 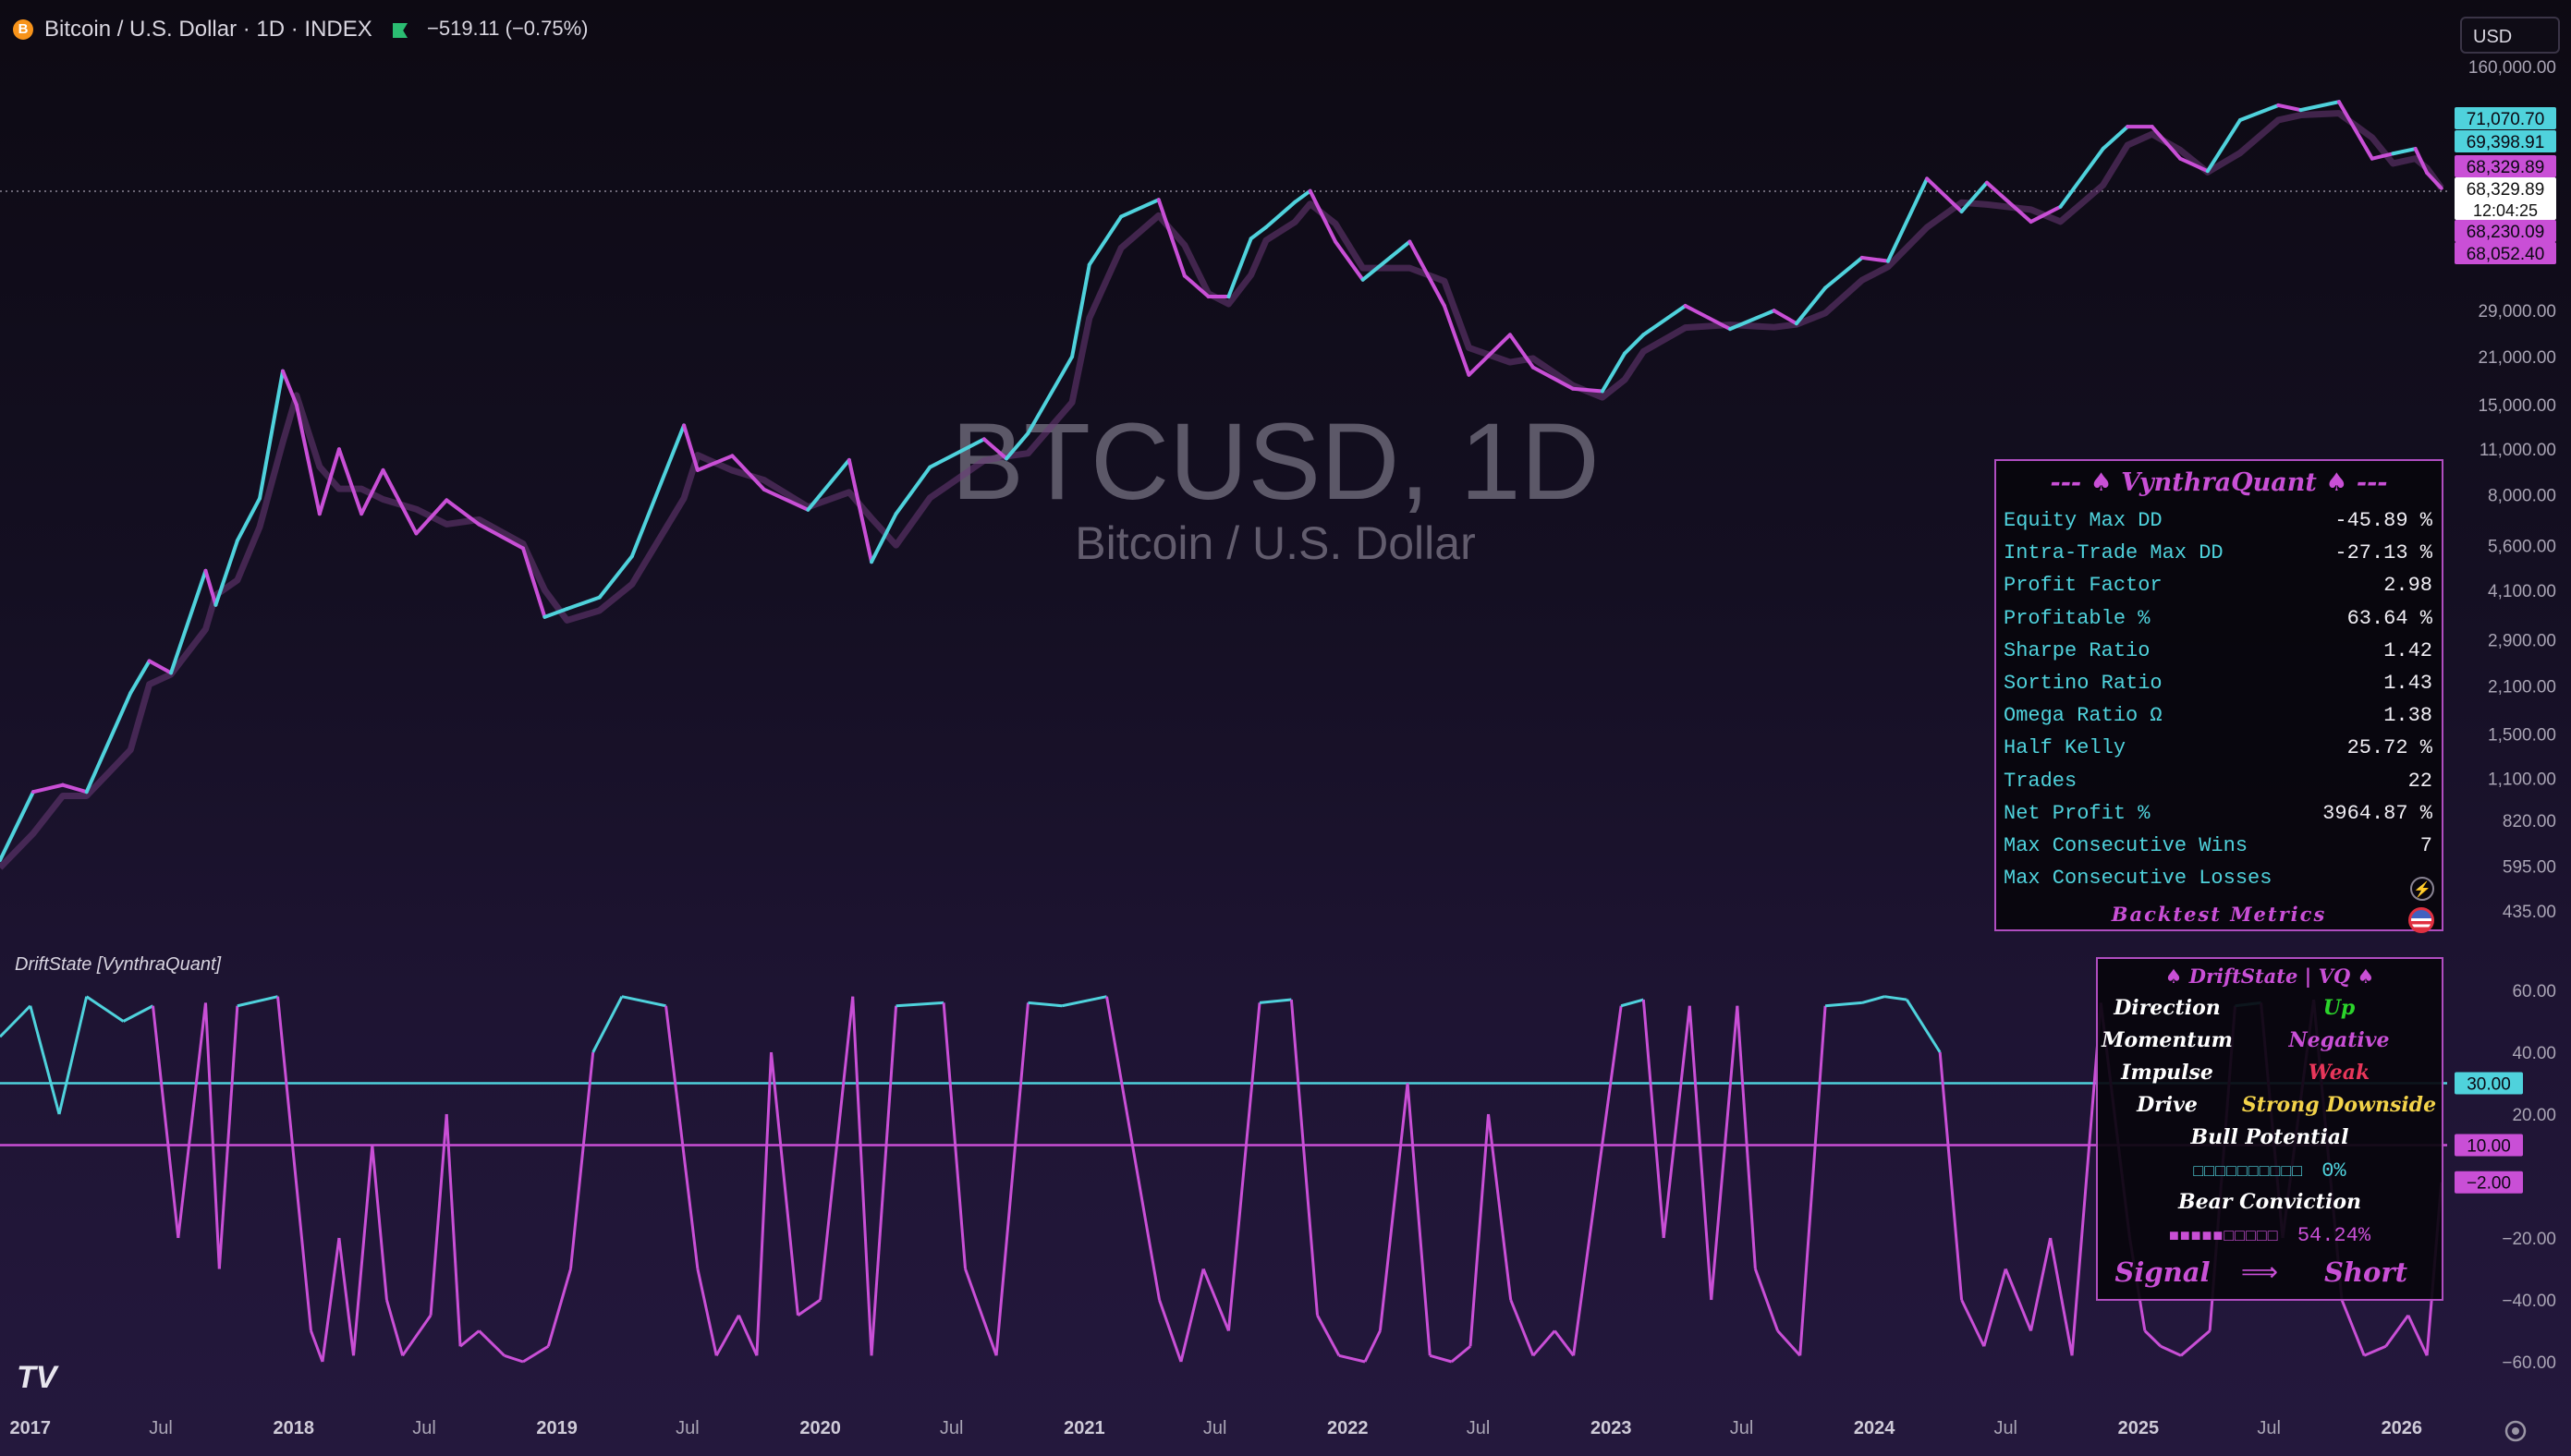 I want to click on metrics-row-label: Profitable %, so click(x=2077, y=618).